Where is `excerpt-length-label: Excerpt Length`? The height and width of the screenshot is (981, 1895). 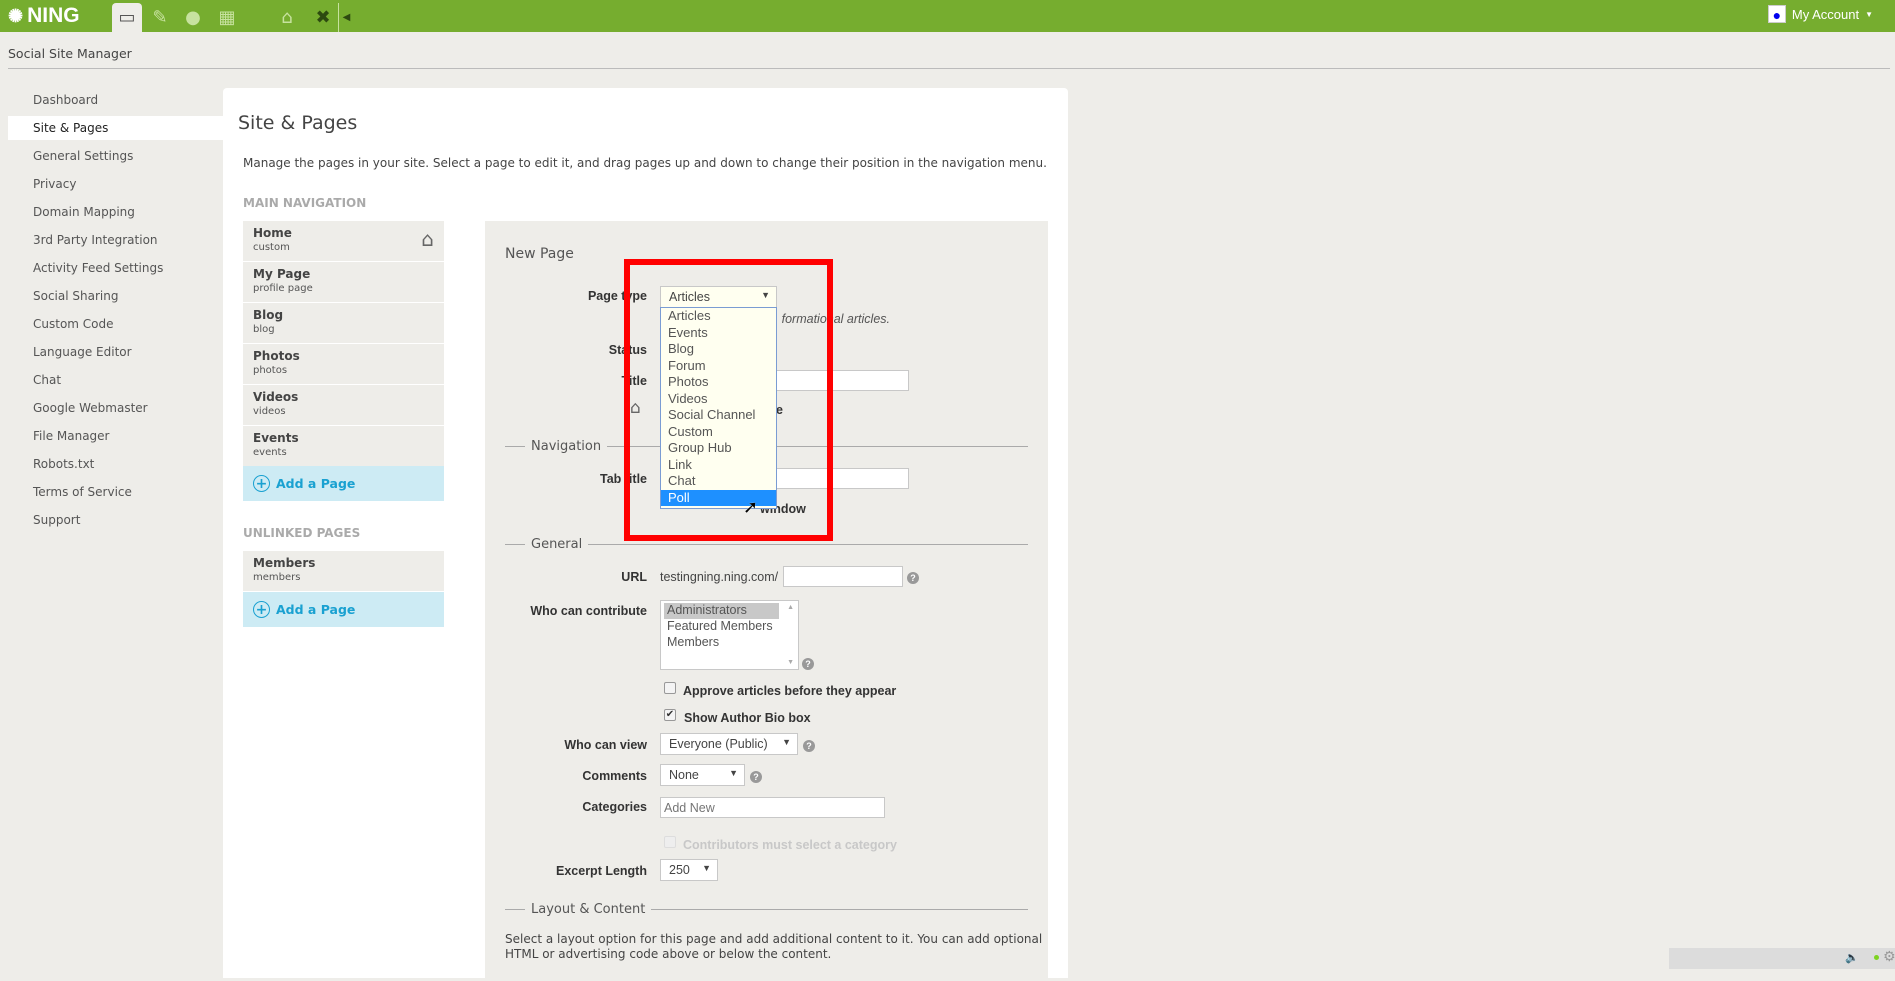 excerpt-length-label: Excerpt Length is located at coordinates (601, 871).